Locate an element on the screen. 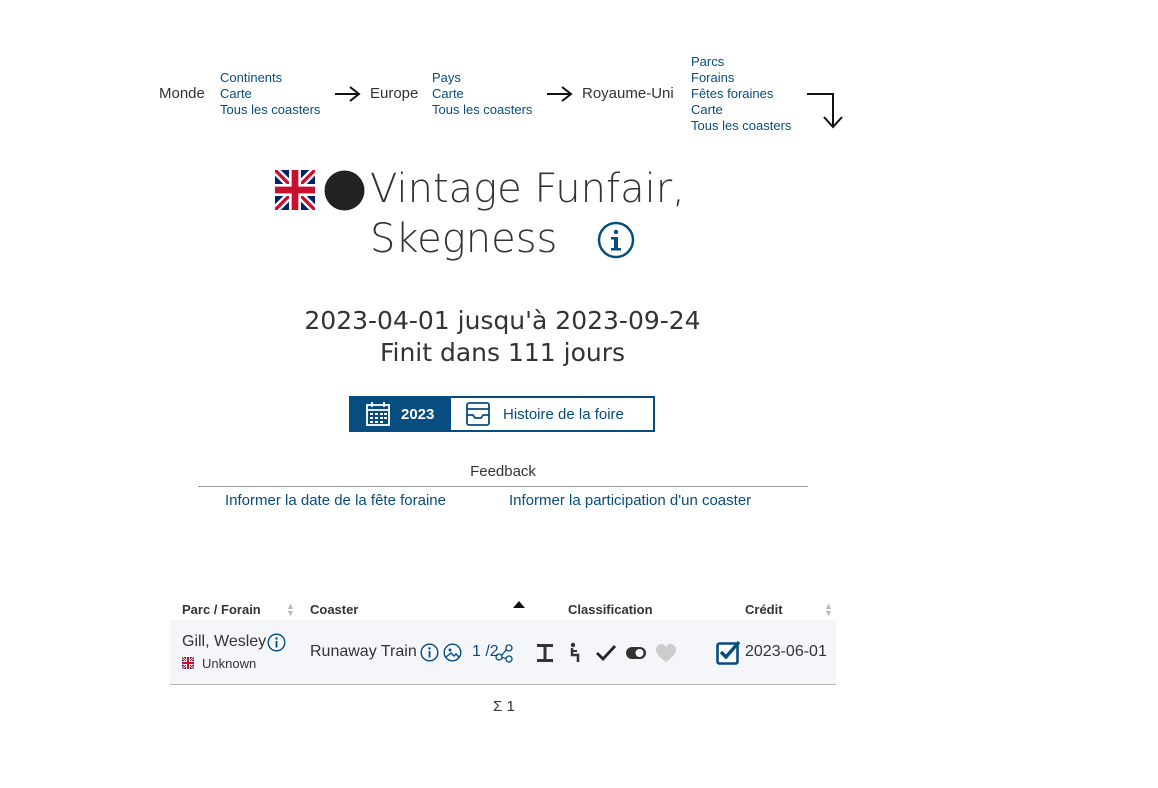 This screenshot has height=788, width=1158. tab-history: Histoire de la foire is located at coordinates (552, 414).